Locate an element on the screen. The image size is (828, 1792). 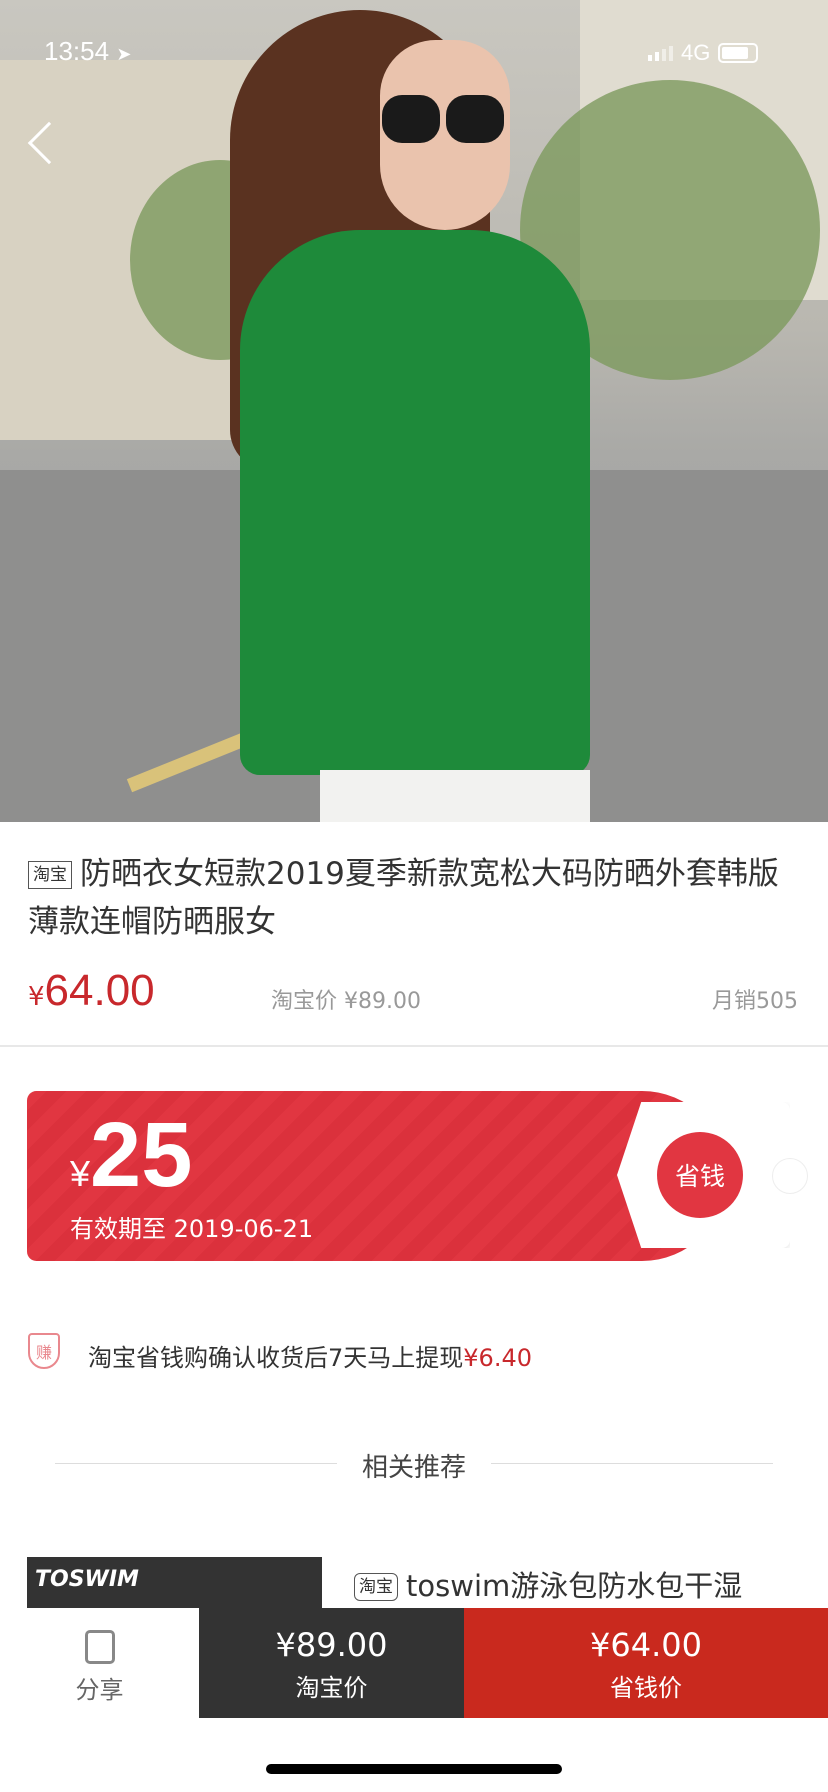
earn-shield-icon: 赚 is located at coordinates (44, 1351).